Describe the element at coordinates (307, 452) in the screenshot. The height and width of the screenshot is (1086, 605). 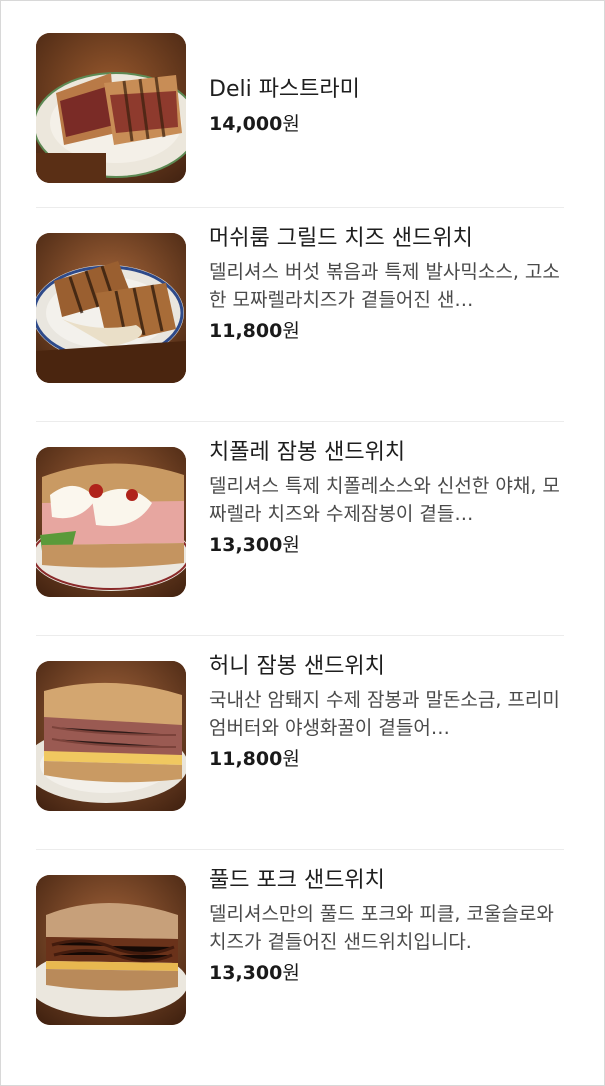
I see `menu-item-name: 치폴레 잠봉 샌드위치` at that location.